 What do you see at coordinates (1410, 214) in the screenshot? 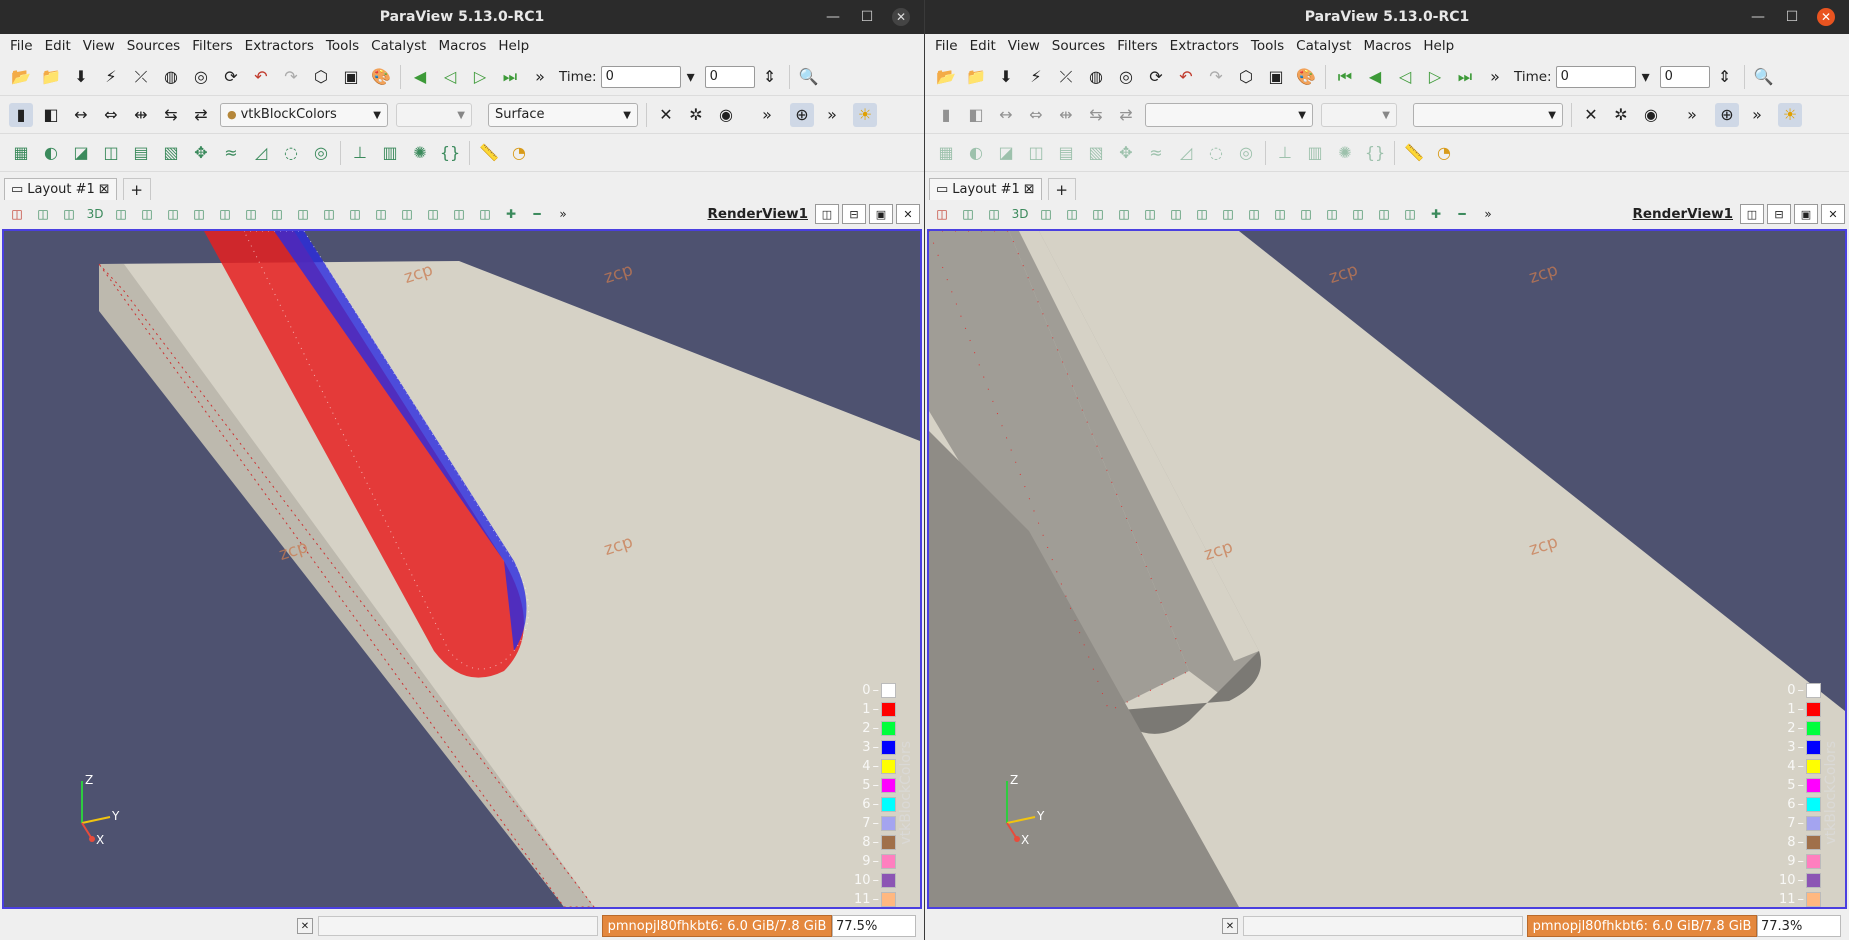
I see `move-icon: ◫` at bounding box center [1410, 214].